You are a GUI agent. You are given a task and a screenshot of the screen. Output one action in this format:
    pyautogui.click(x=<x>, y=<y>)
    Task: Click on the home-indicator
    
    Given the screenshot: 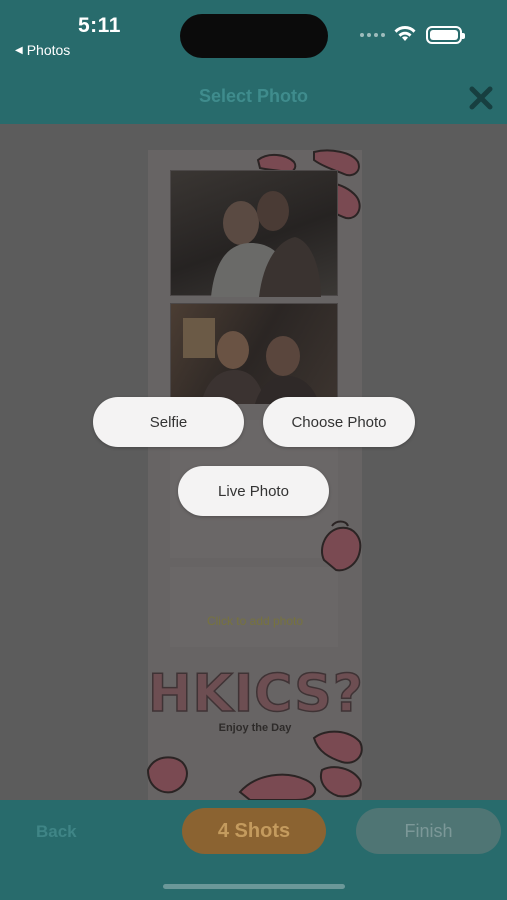 What is the action you would take?
    pyautogui.click(x=254, y=886)
    